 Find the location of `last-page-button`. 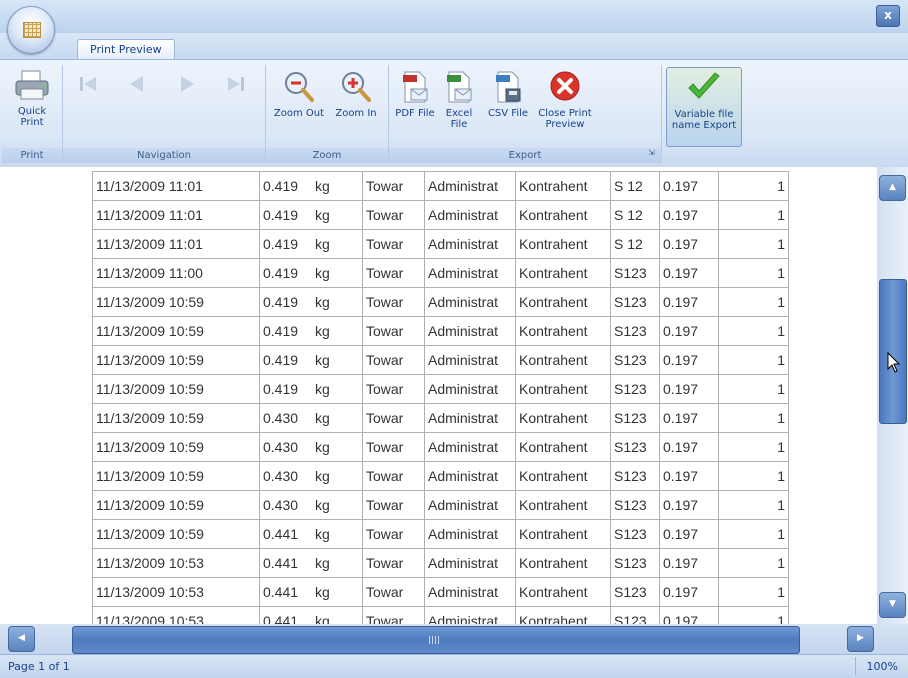

last-page-button is located at coordinates (235, 85).